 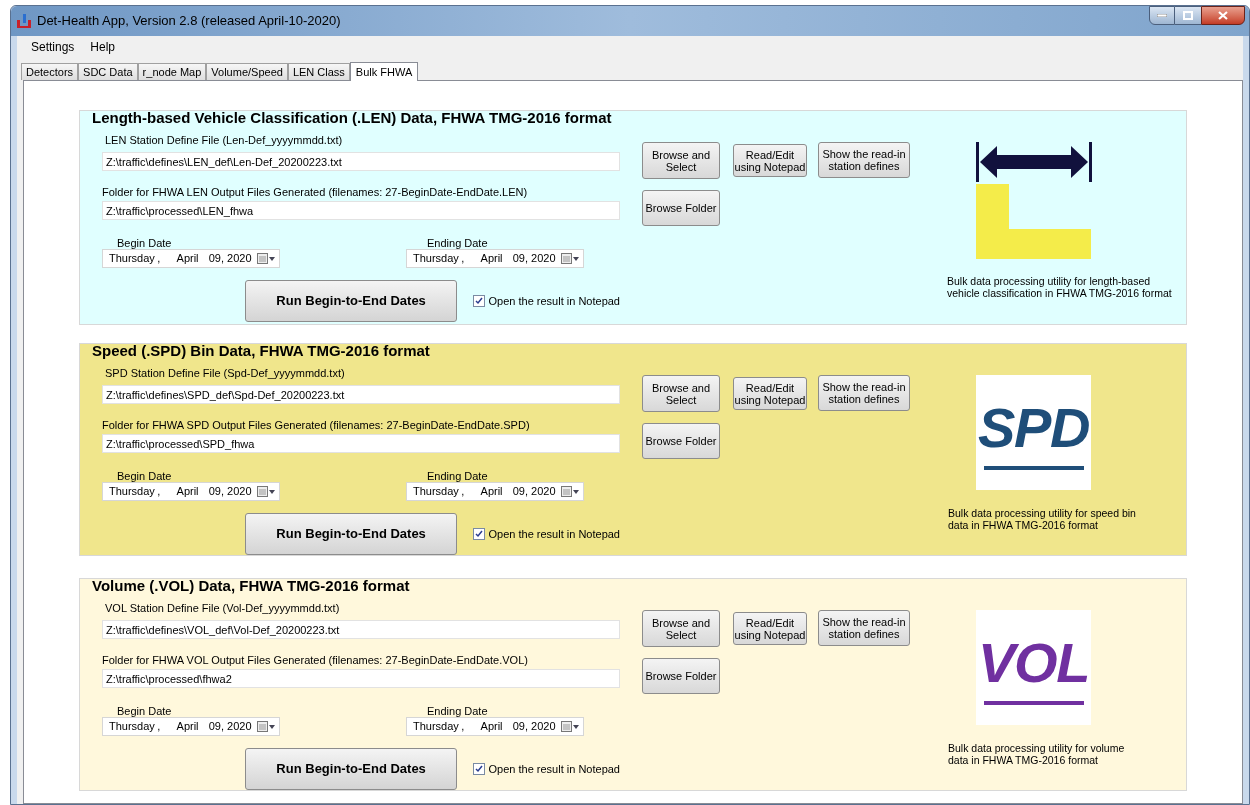 I want to click on window-title: Det-Health App, Version 2.8 (released April-10-2020), so click(x=189, y=21).